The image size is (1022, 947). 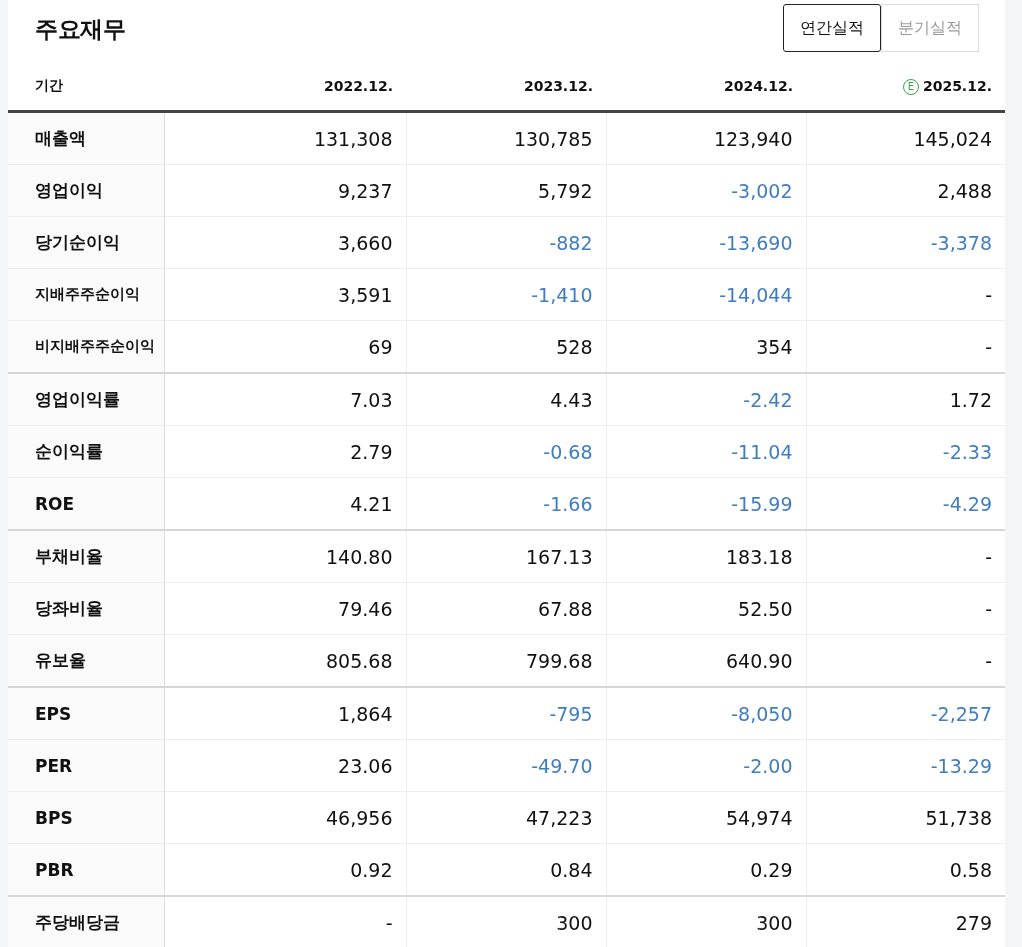 I want to click on table-cell: -14,044, so click(x=706, y=294).